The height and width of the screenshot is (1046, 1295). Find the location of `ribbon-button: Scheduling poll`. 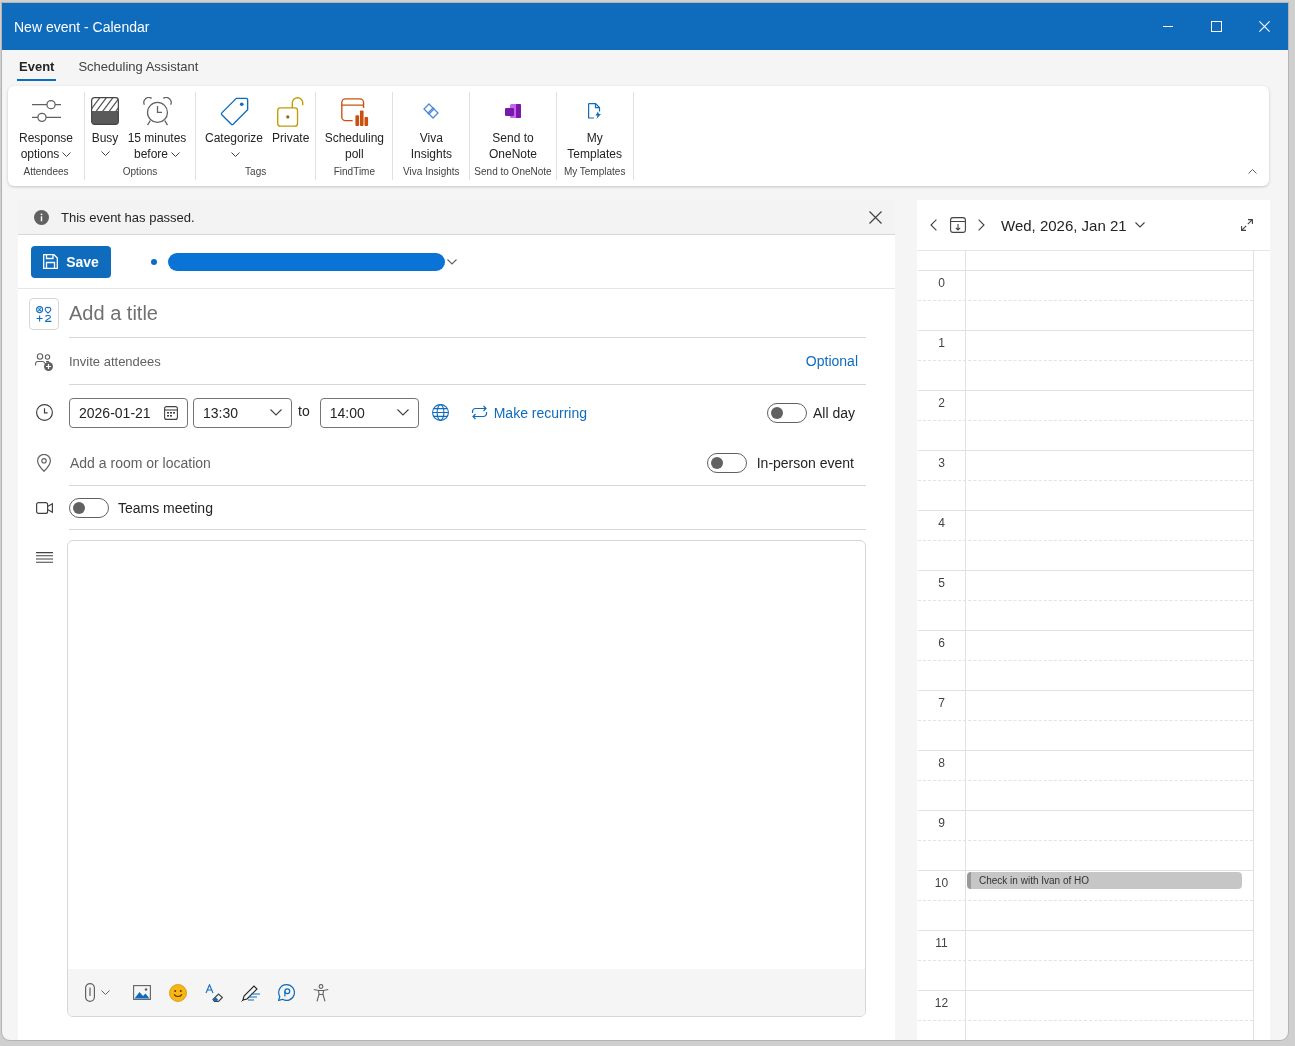

ribbon-button: Scheduling poll is located at coordinates (354, 129).